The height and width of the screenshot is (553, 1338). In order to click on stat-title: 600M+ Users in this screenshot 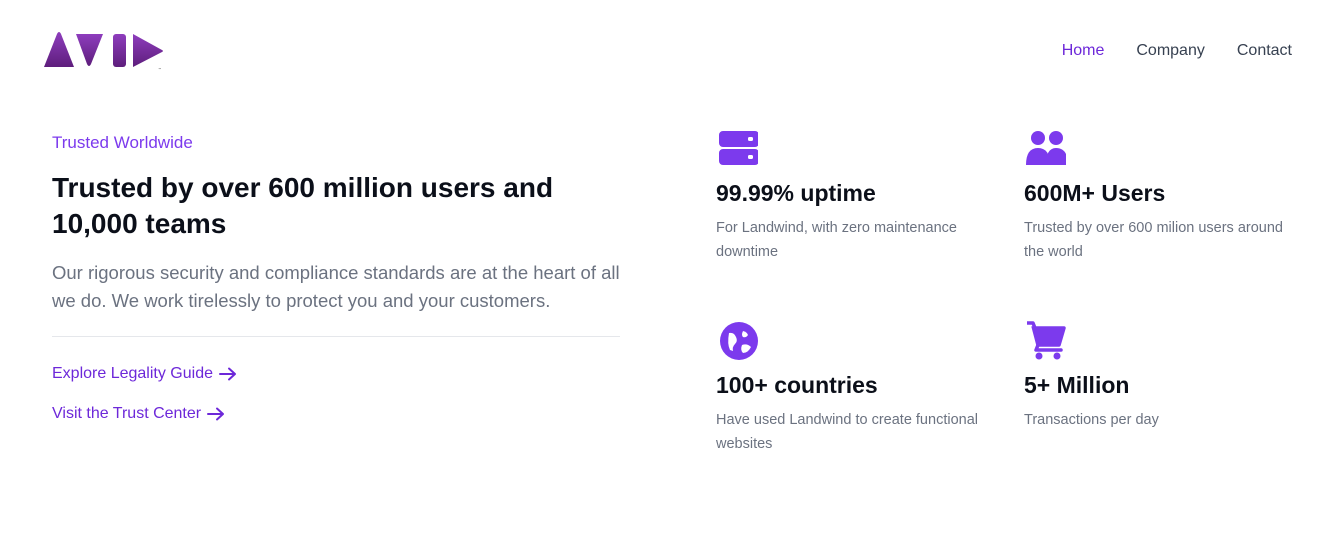, I will do `click(1095, 193)`.